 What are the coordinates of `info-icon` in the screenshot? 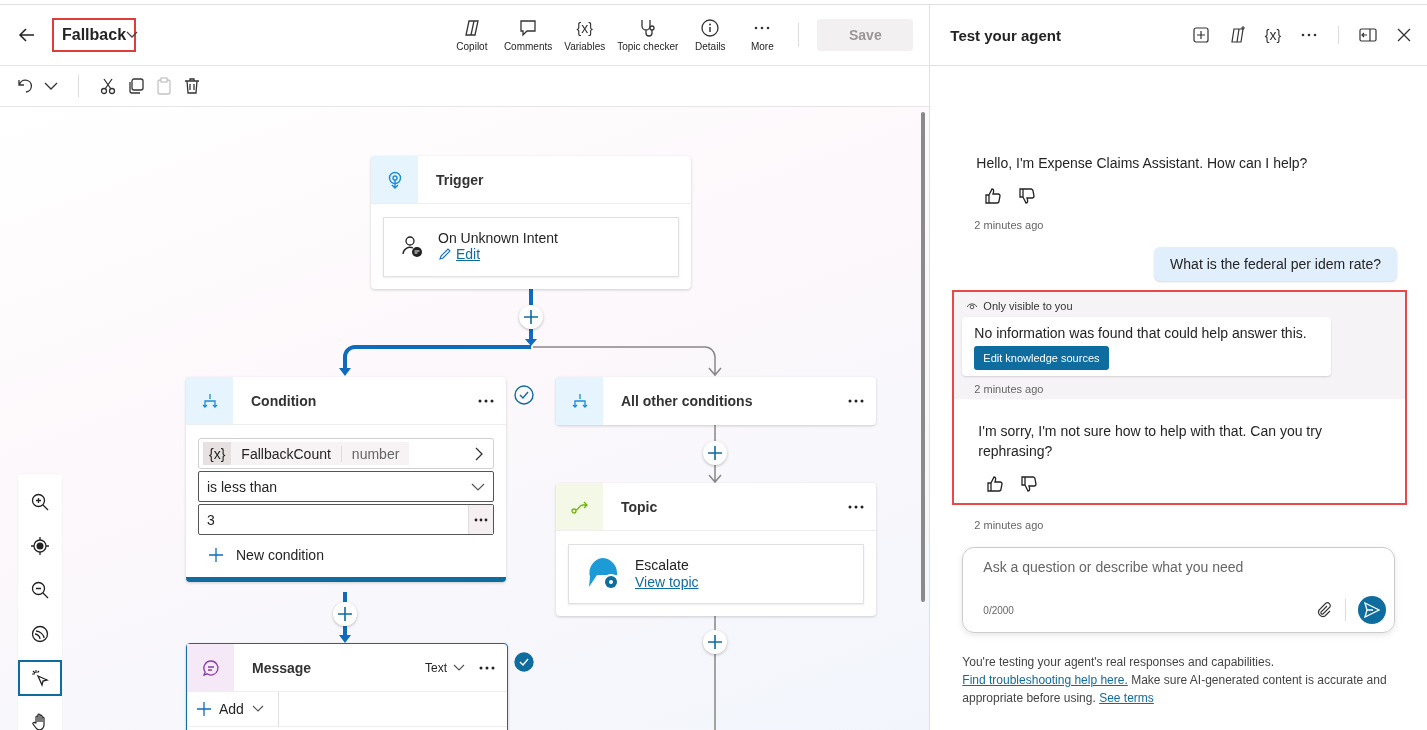 It's located at (710, 28).